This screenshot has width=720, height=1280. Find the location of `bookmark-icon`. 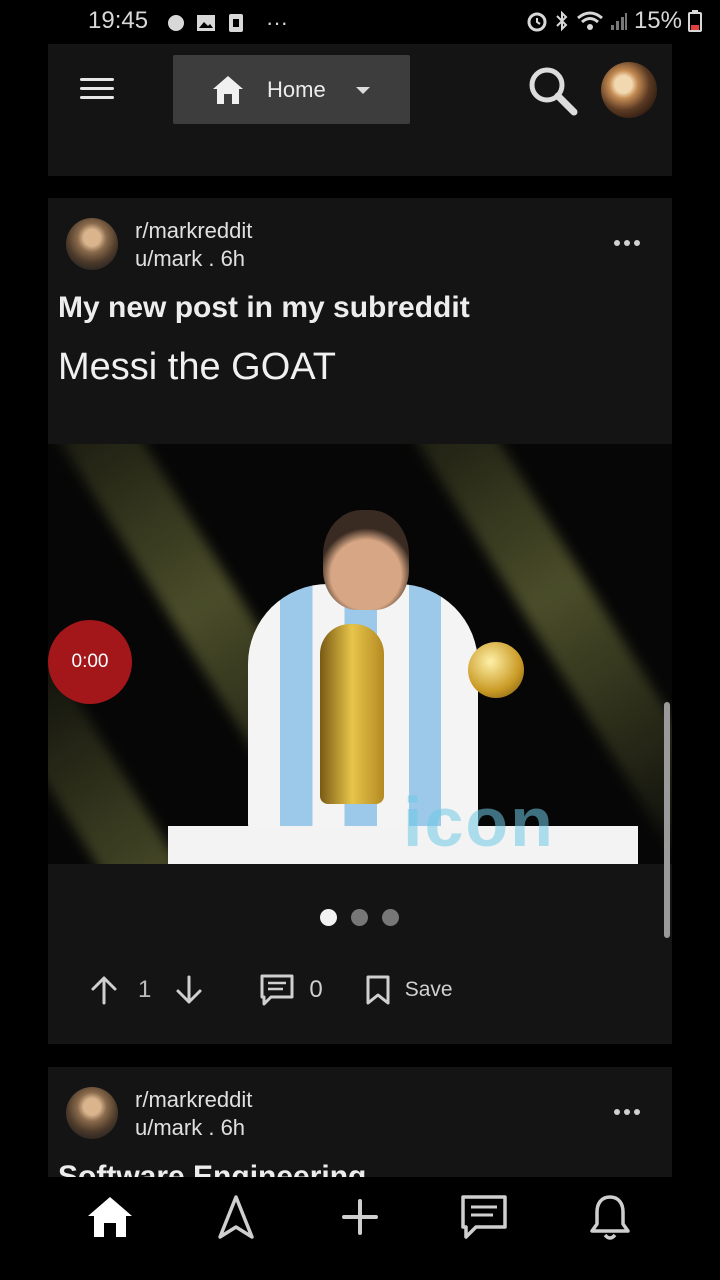

bookmark-icon is located at coordinates (378, 990).